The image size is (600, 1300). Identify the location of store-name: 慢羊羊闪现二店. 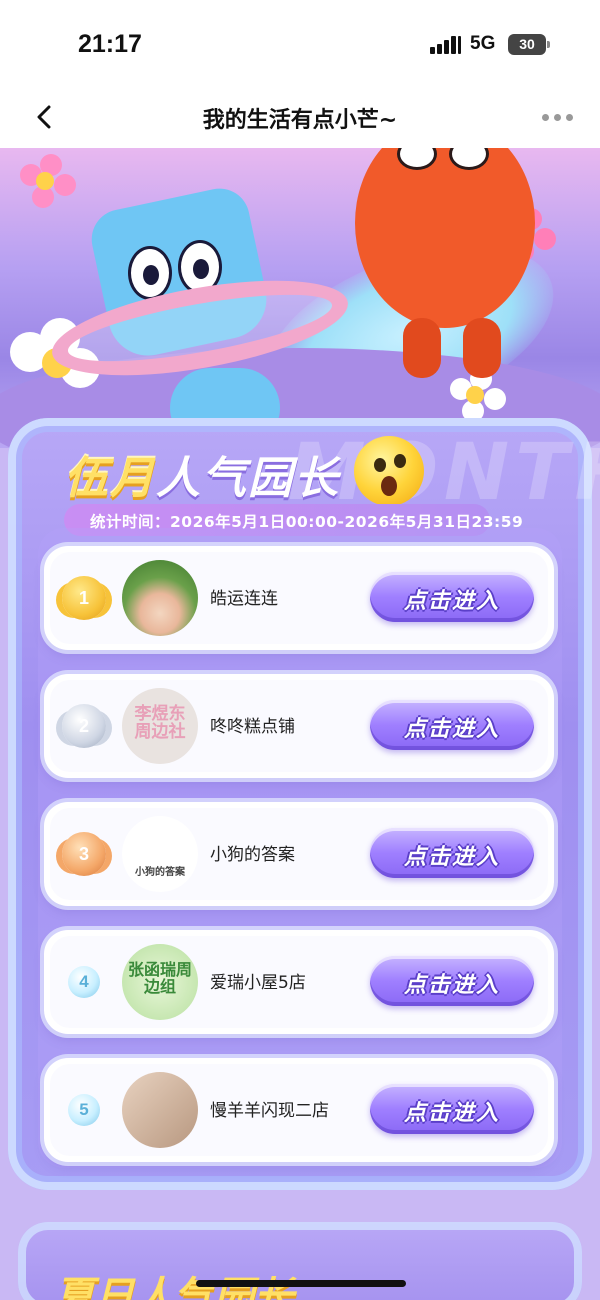
(269, 1111).